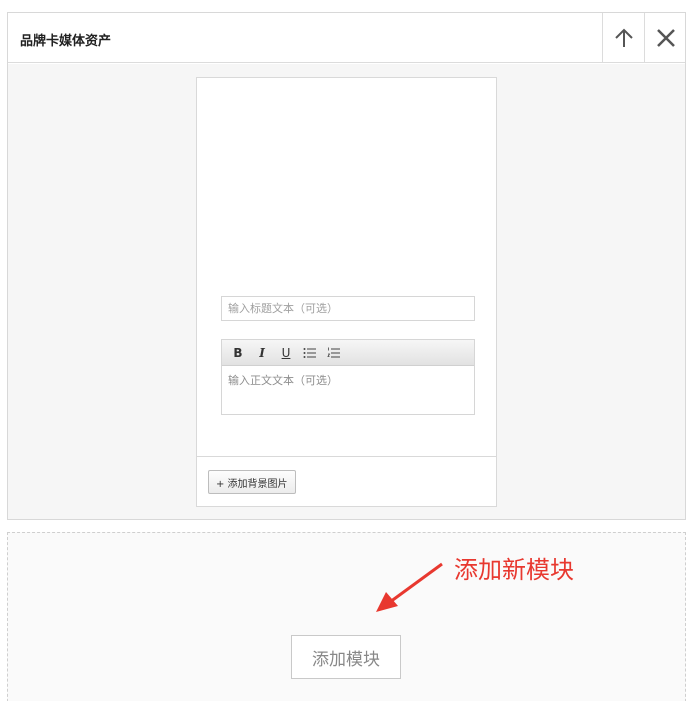 The image size is (693, 701). Describe the element at coordinates (348, 308) in the screenshot. I see `title-text-input` at that location.